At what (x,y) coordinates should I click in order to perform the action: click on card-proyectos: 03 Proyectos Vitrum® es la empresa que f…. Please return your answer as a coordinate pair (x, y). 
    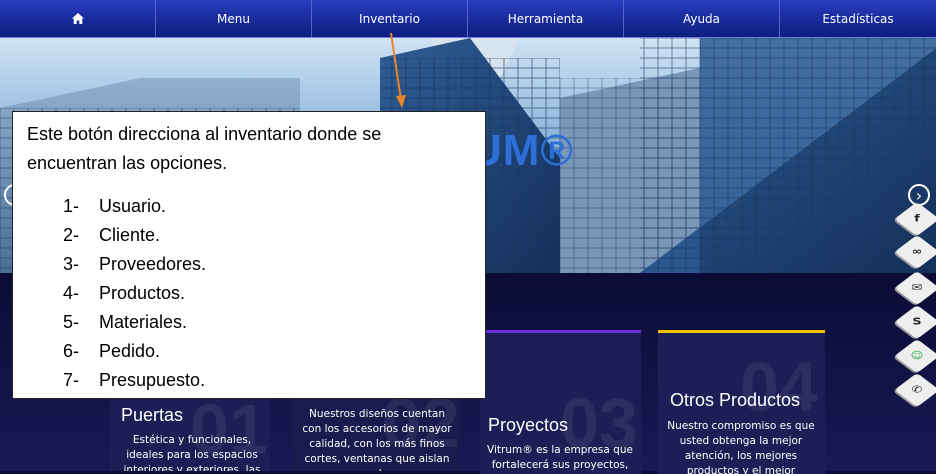
    Looking at the image, I should click on (560, 402).